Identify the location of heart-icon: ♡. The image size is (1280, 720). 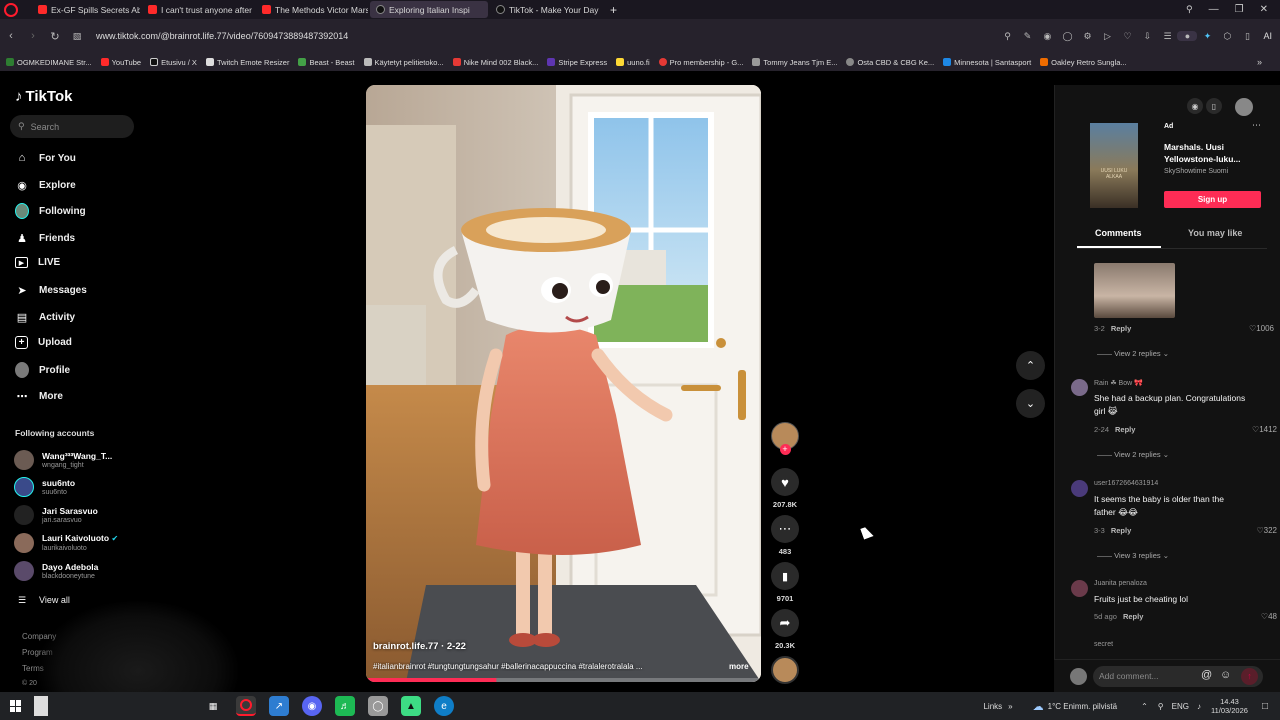
(1127, 36).